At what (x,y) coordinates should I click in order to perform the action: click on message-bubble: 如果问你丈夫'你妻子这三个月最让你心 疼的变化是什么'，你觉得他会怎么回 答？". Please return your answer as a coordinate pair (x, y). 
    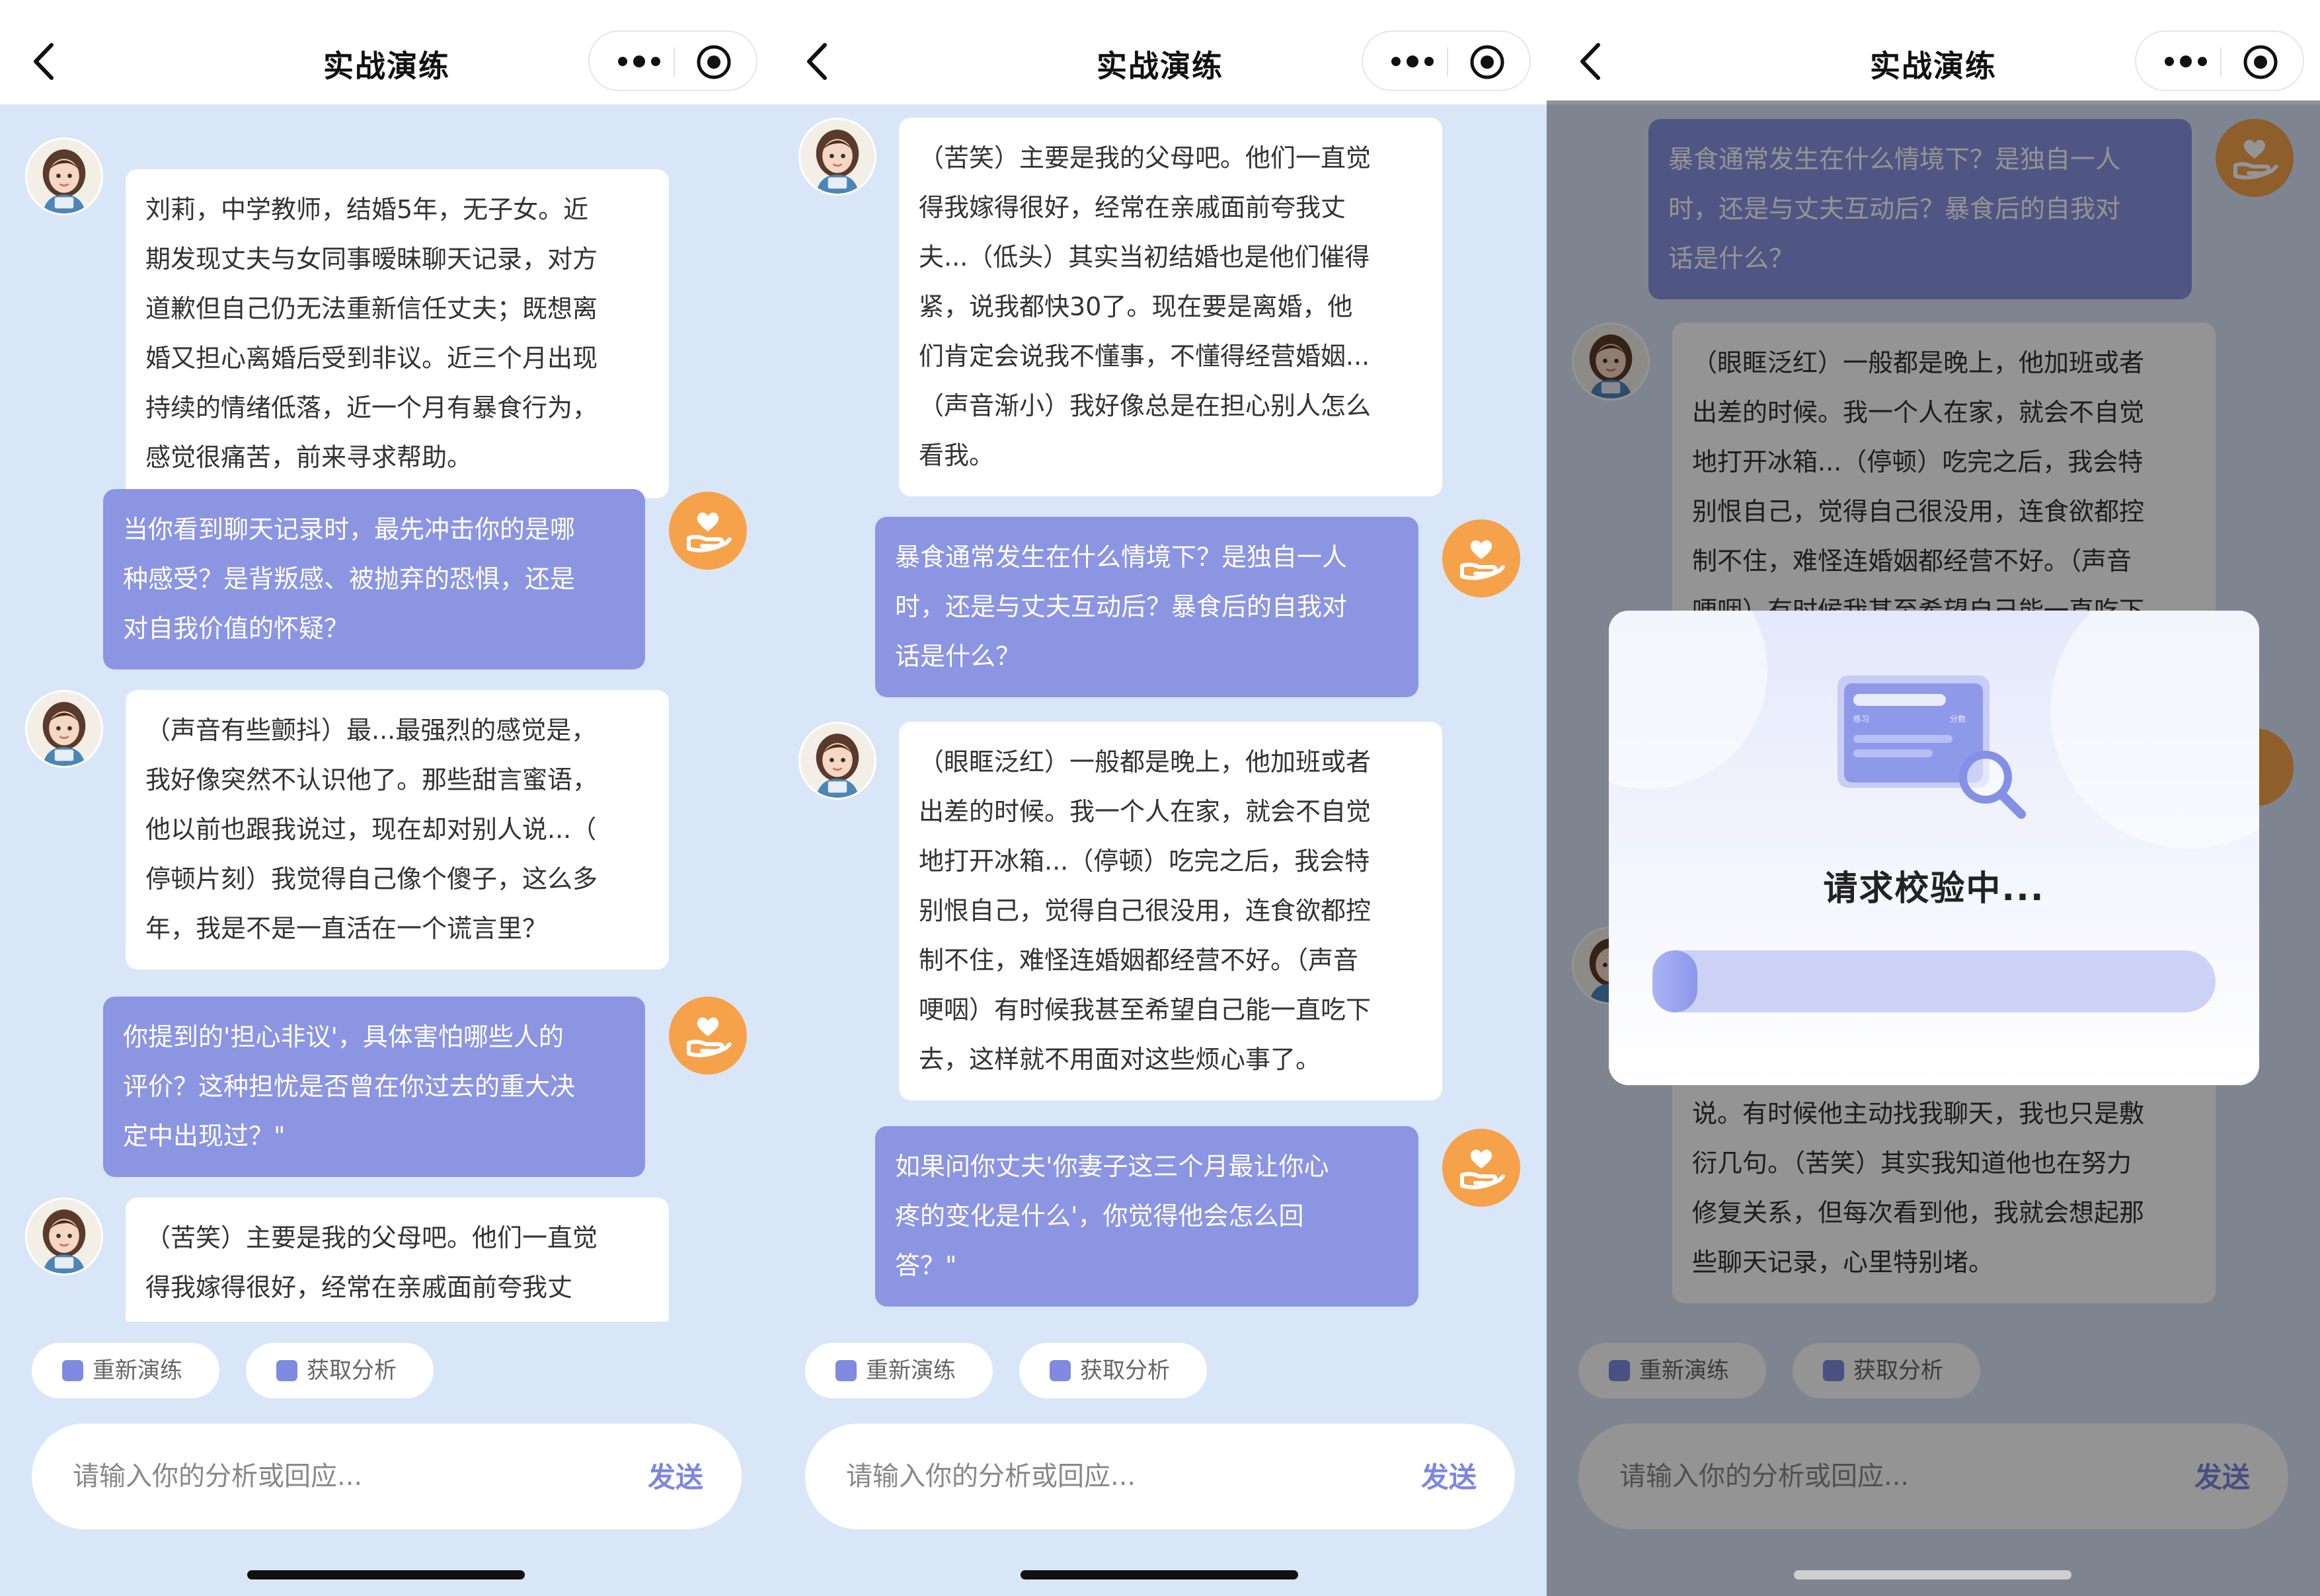
    Looking at the image, I should click on (1146, 1216).